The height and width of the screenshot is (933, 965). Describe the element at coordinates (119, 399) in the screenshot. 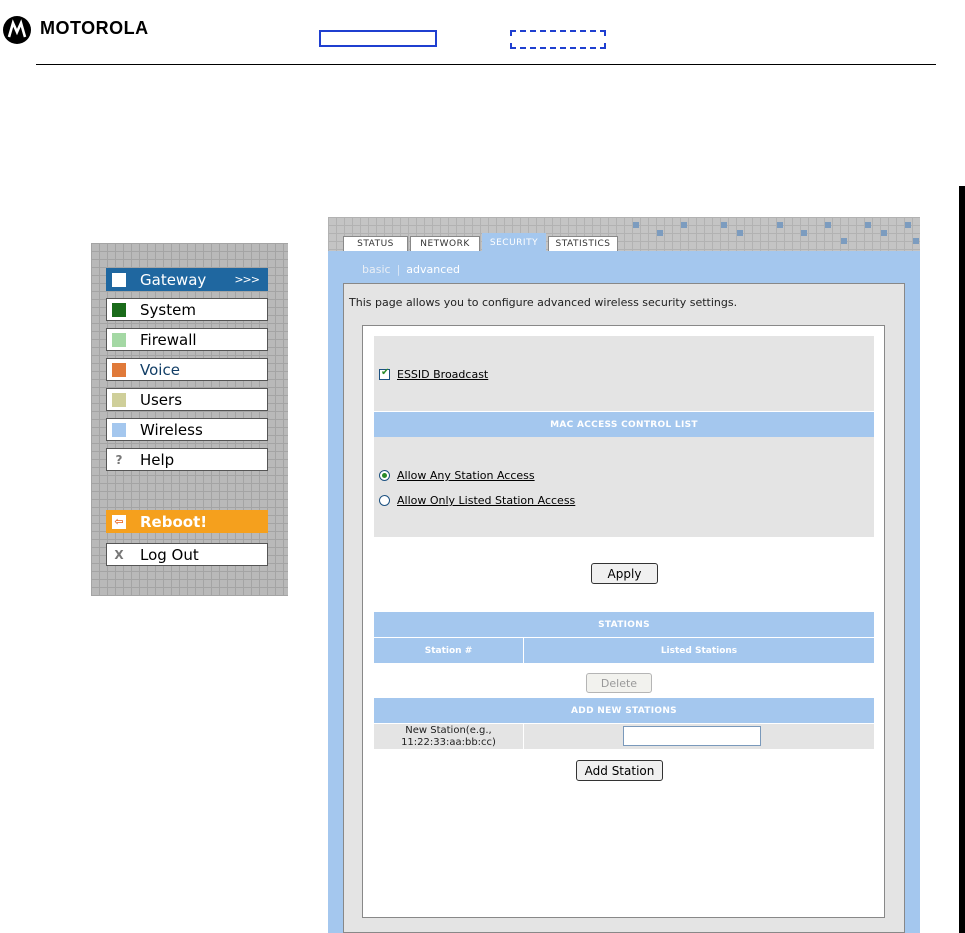

I see `users-swatch-icon` at that location.